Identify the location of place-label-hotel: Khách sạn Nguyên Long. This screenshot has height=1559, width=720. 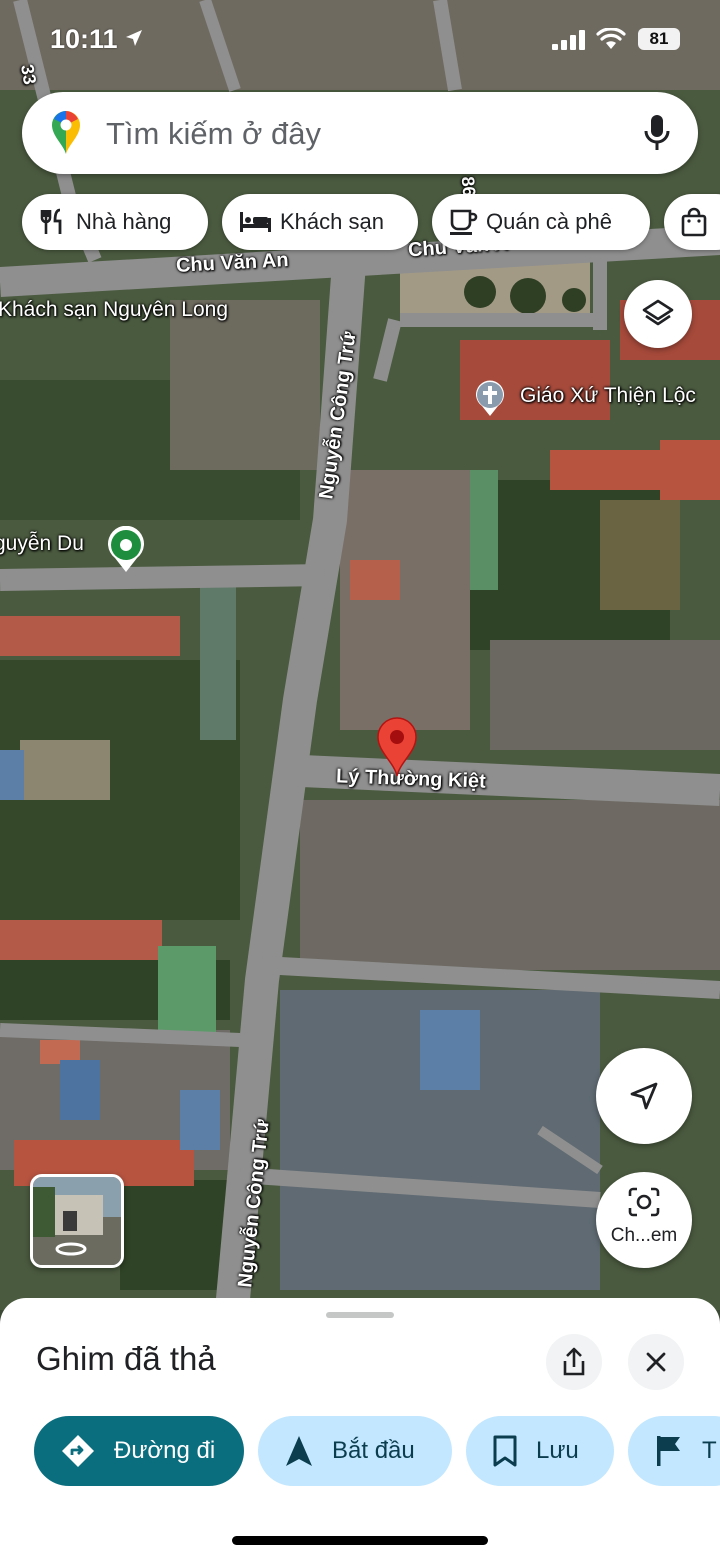
(114, 310).